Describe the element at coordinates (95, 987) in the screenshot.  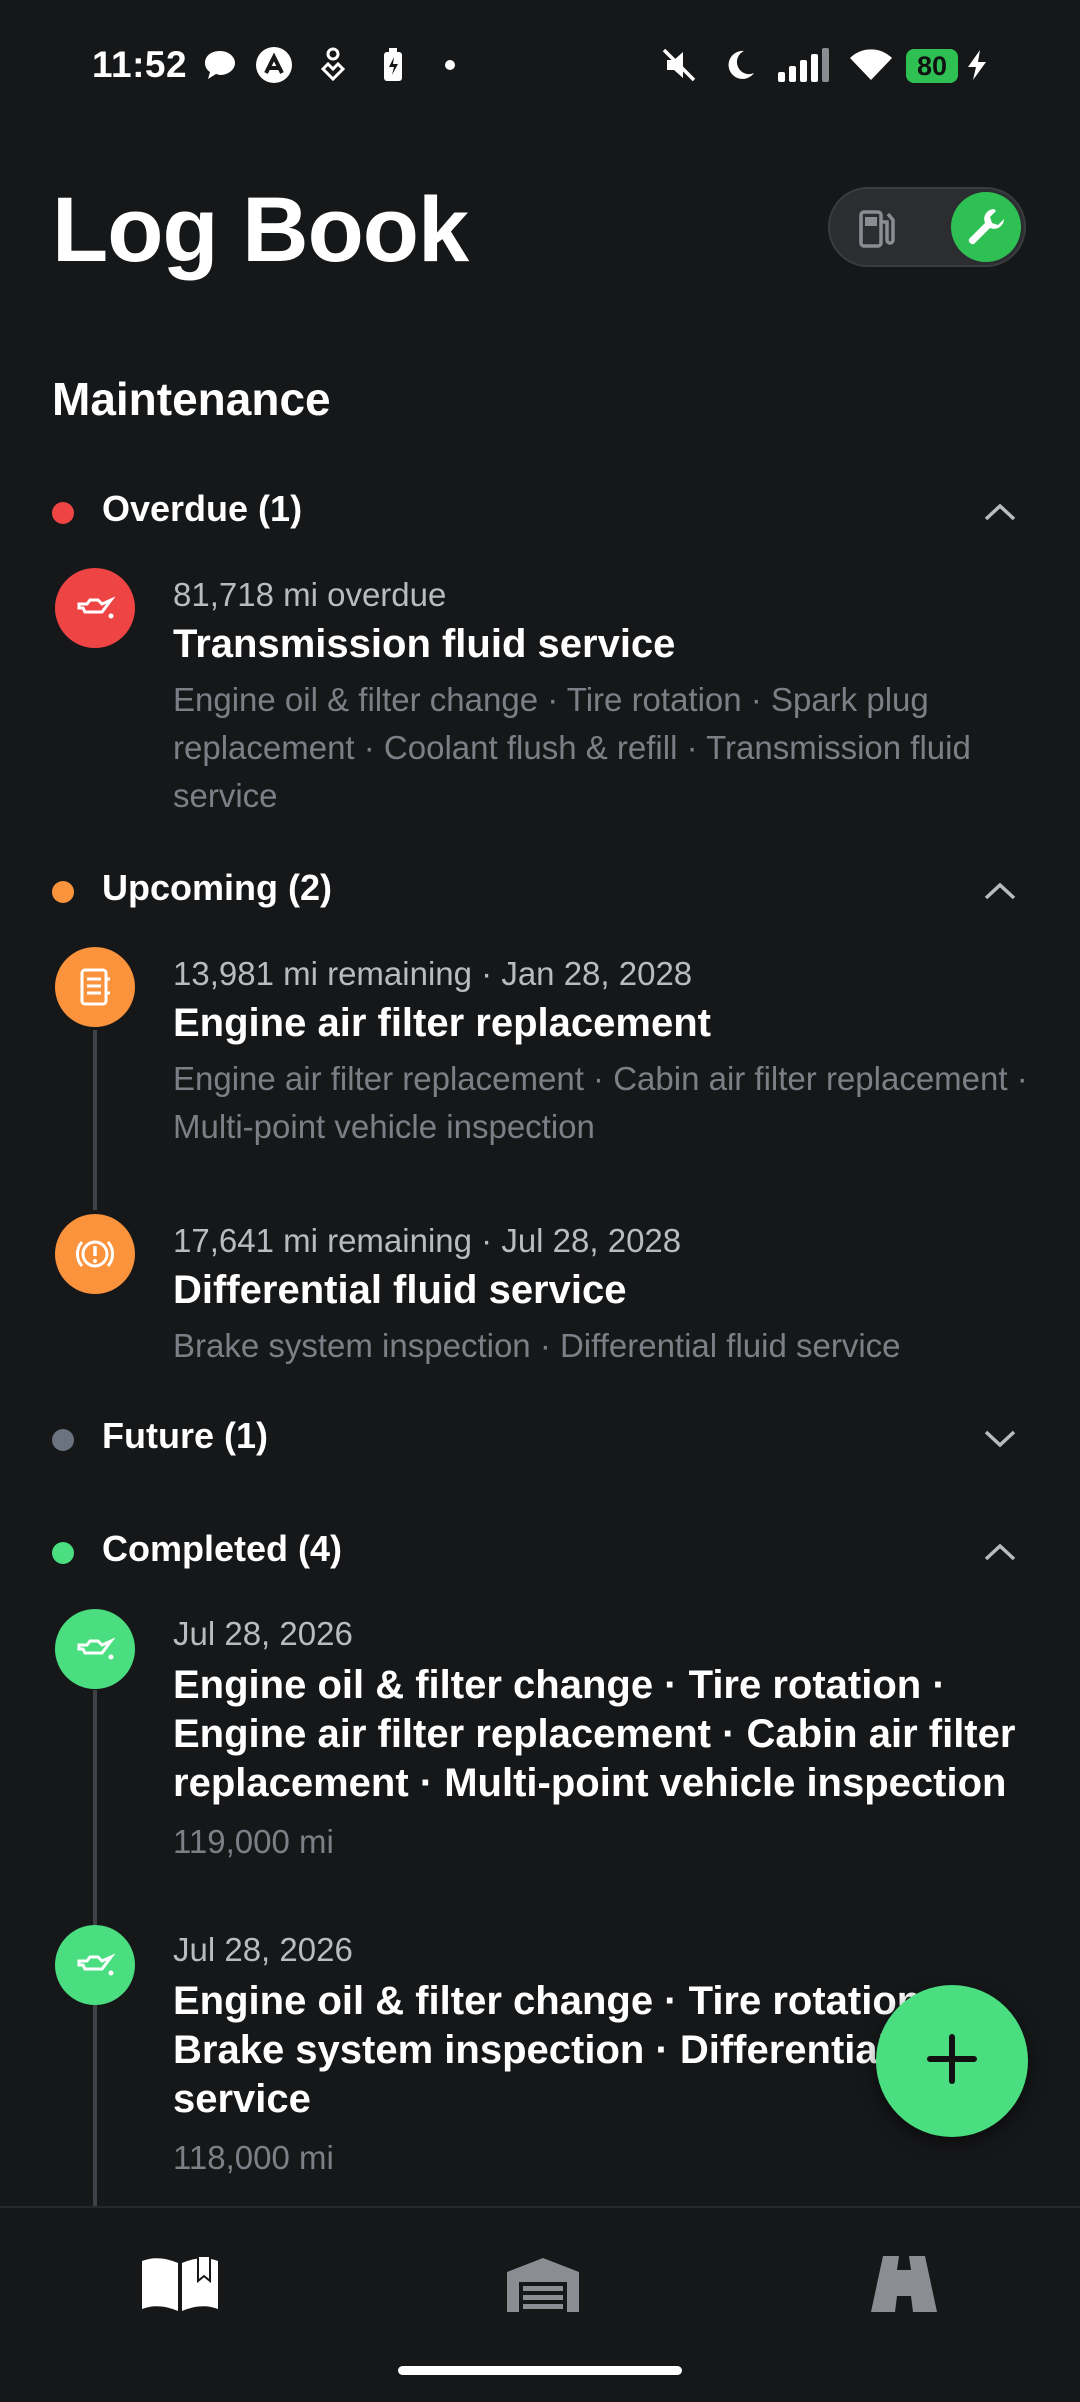
I see `air-filter-icon` at that location.